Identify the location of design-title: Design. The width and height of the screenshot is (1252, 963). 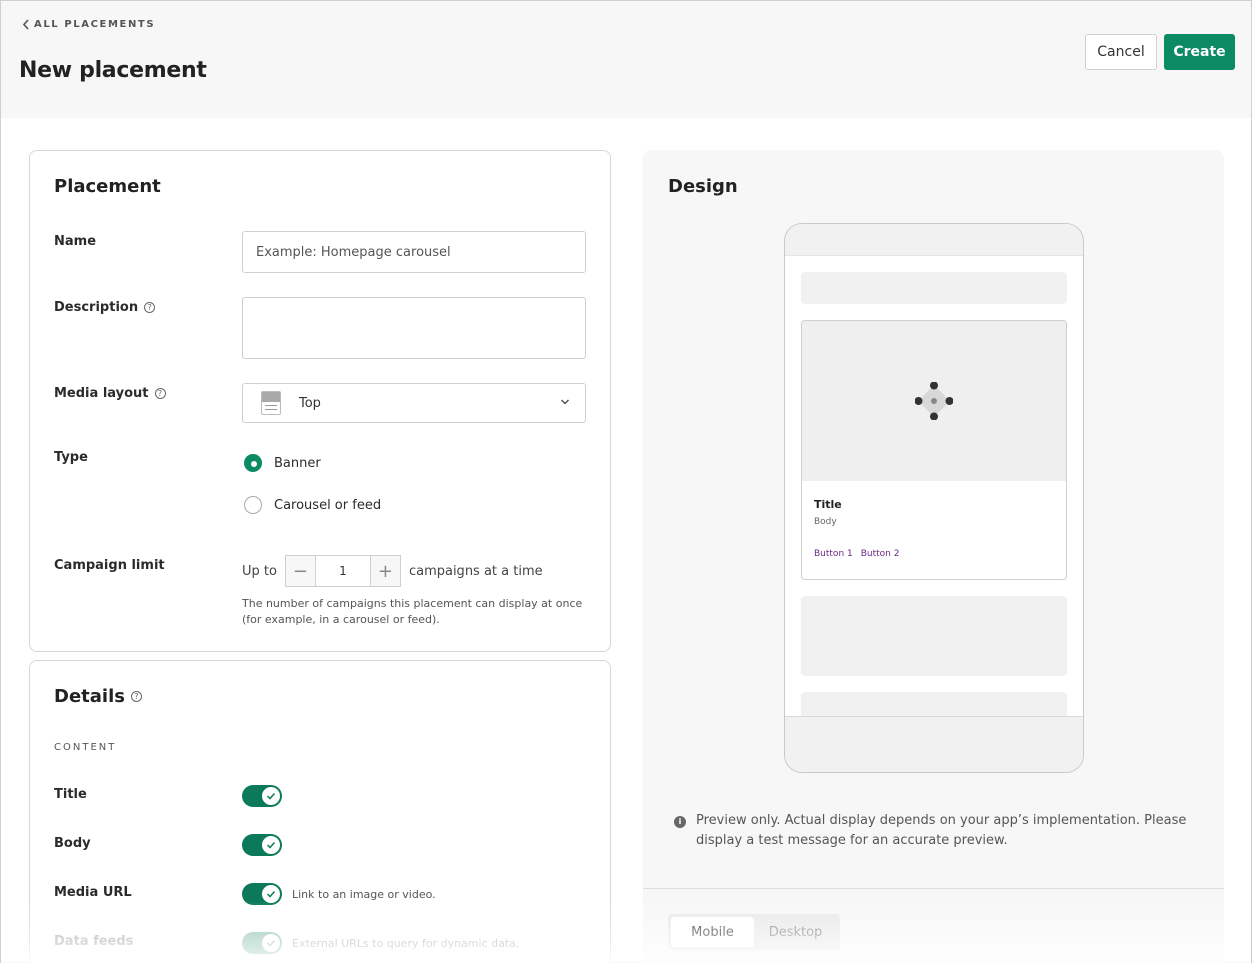
(703, 186).